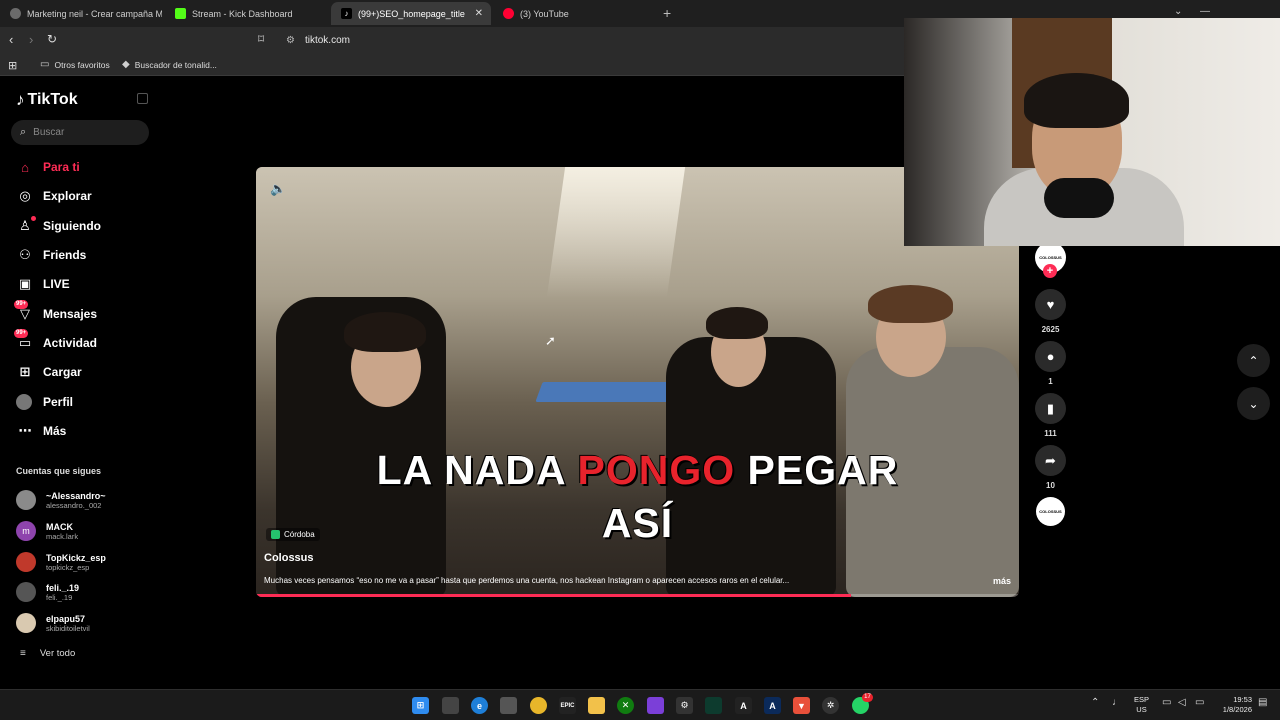 This screenshot has height=720, width=1280. Describe the element at coordinates (59, 471) in the screenshot. I see `following-title: Cuentas que sigues` at that location.